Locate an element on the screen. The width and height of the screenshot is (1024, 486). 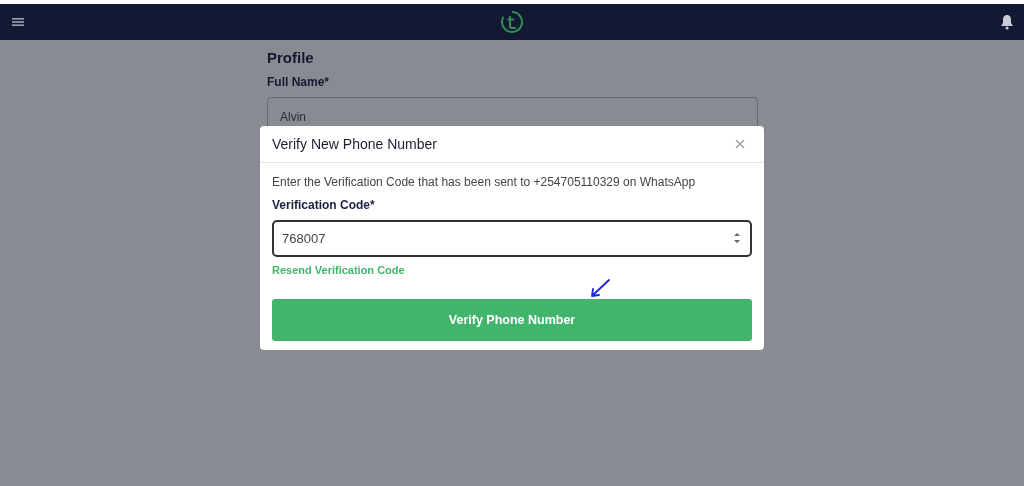
page-title: Profile is located at coordinates (291, 57).